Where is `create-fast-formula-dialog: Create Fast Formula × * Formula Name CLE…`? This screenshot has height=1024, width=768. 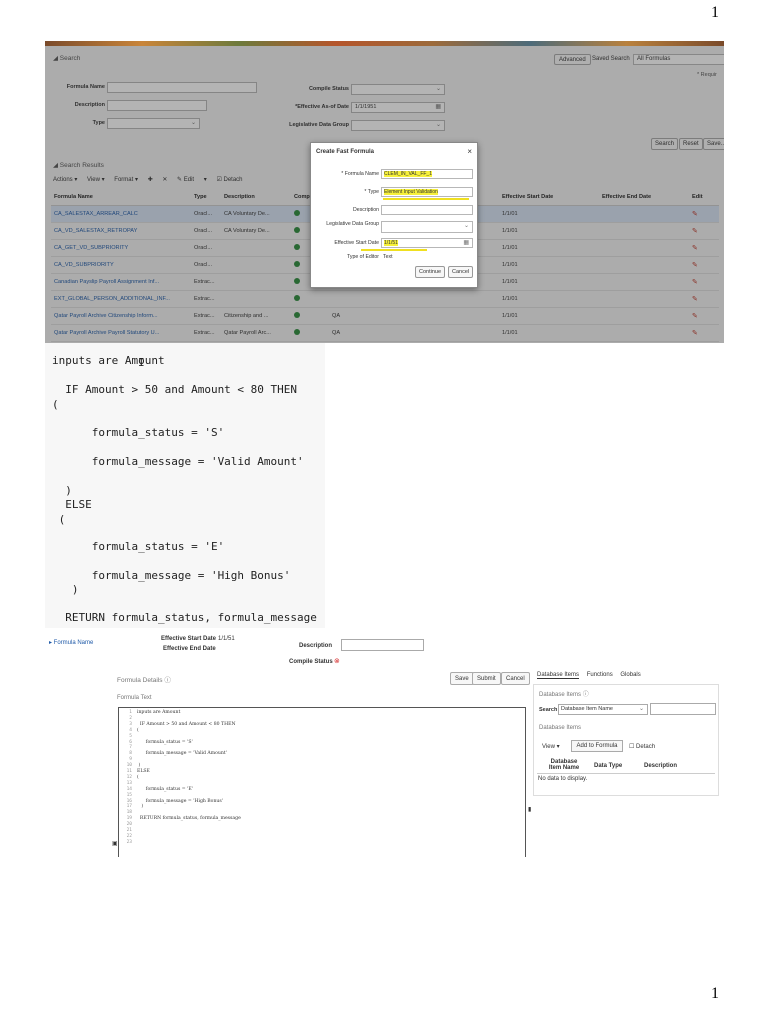
create-fast-formula-dialog: Create Fast Formula × * Formula Name CLE… is located at coordinates (394, 215).